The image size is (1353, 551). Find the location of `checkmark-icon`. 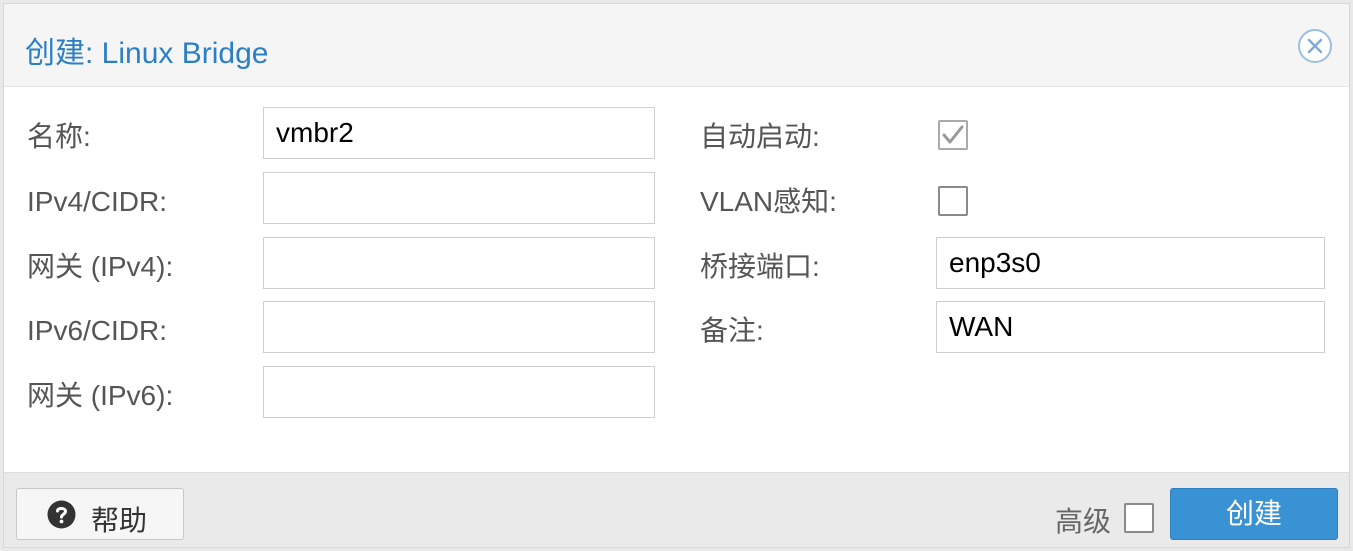

checkmark-icon is located at coordinates (953, 134).